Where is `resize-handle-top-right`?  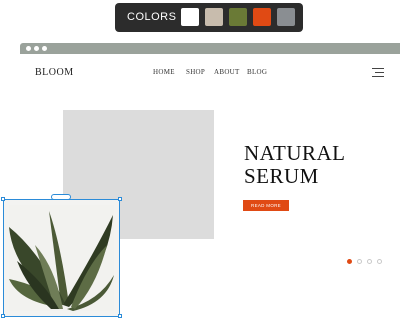 resize-handle-top-right is located at coordinates (120, 199).